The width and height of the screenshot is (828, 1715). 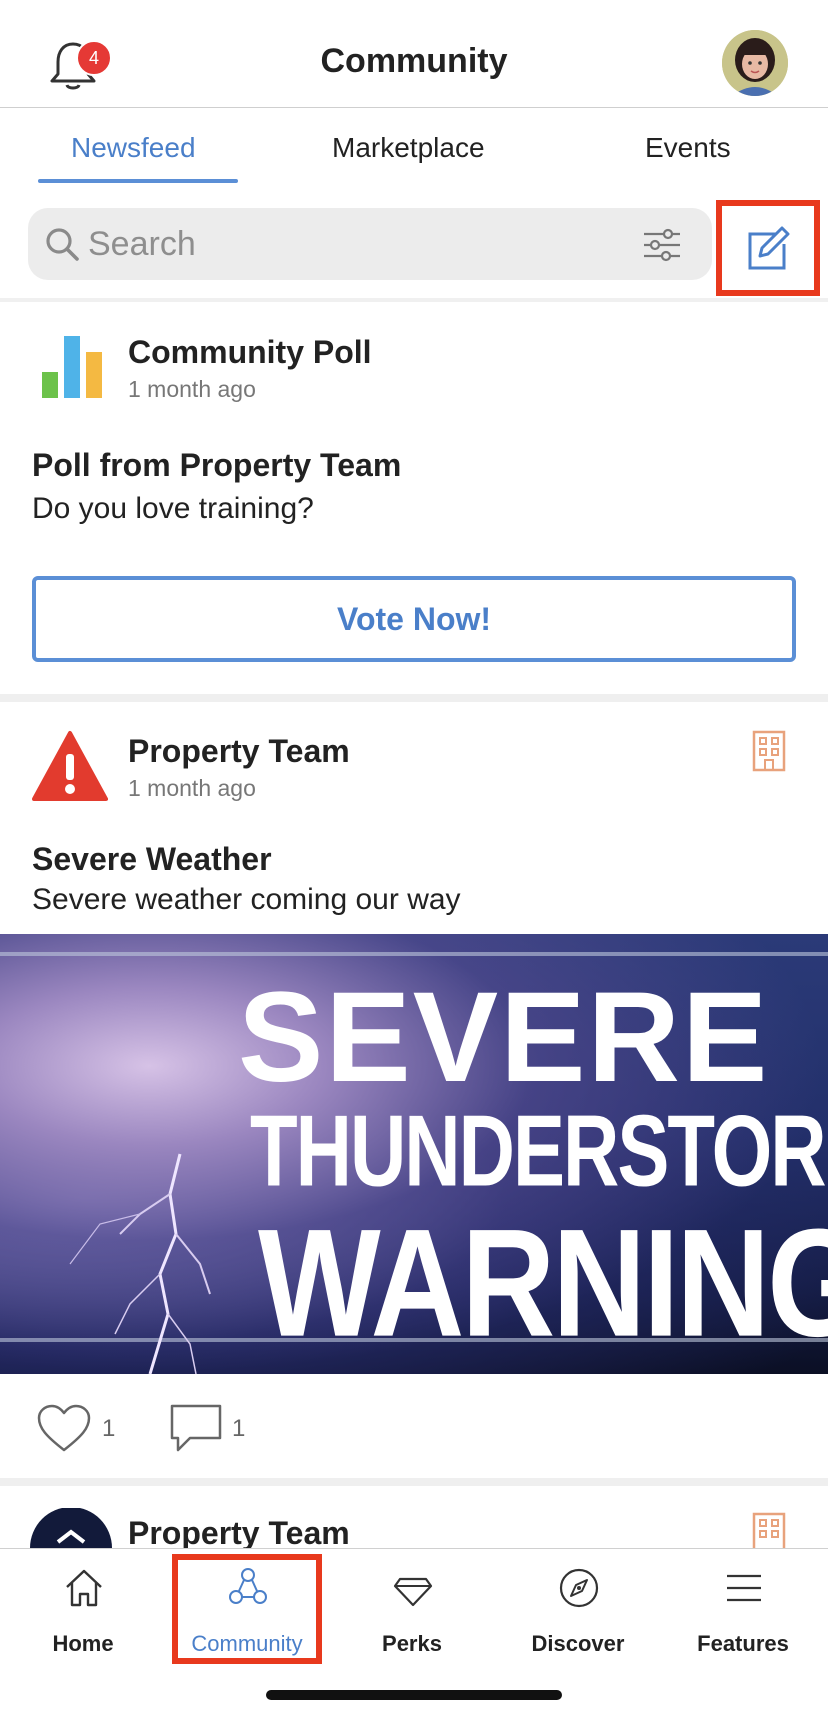 I want to click on avatar-image, so click(x=755, y=63).